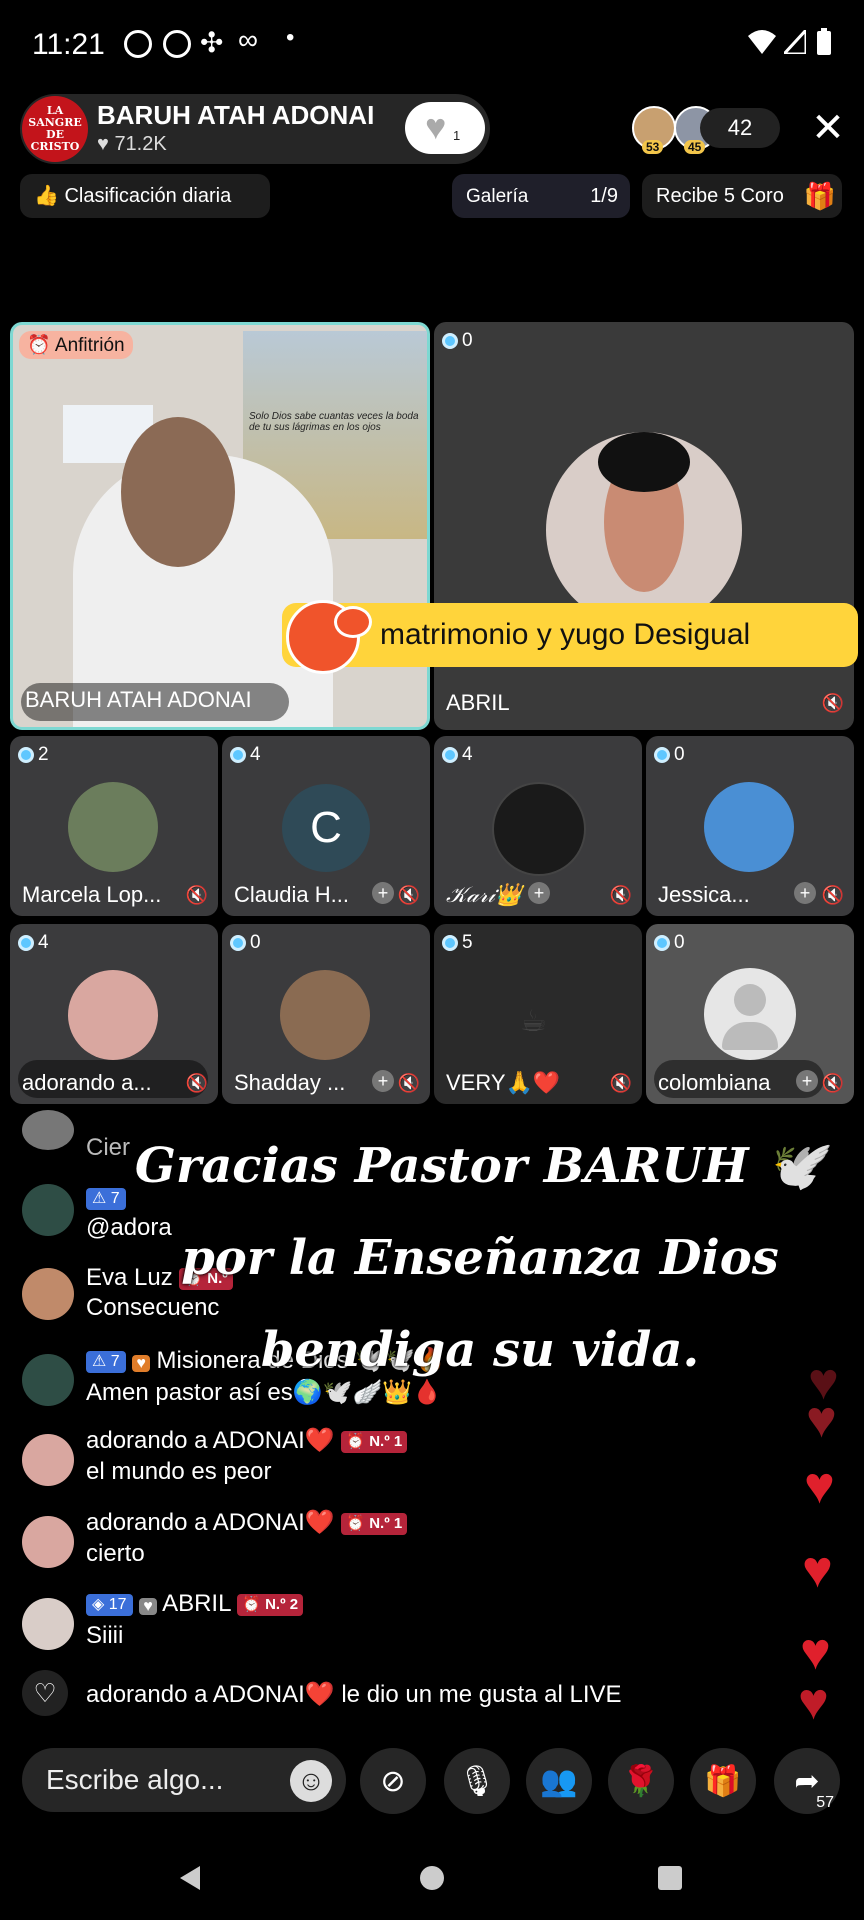 The height and width of the screenshot is (1920, 864). Describe the element at coordinates (533, 1021) in the screenshot. I see `coffee-cup-icon: ☕` at that location.